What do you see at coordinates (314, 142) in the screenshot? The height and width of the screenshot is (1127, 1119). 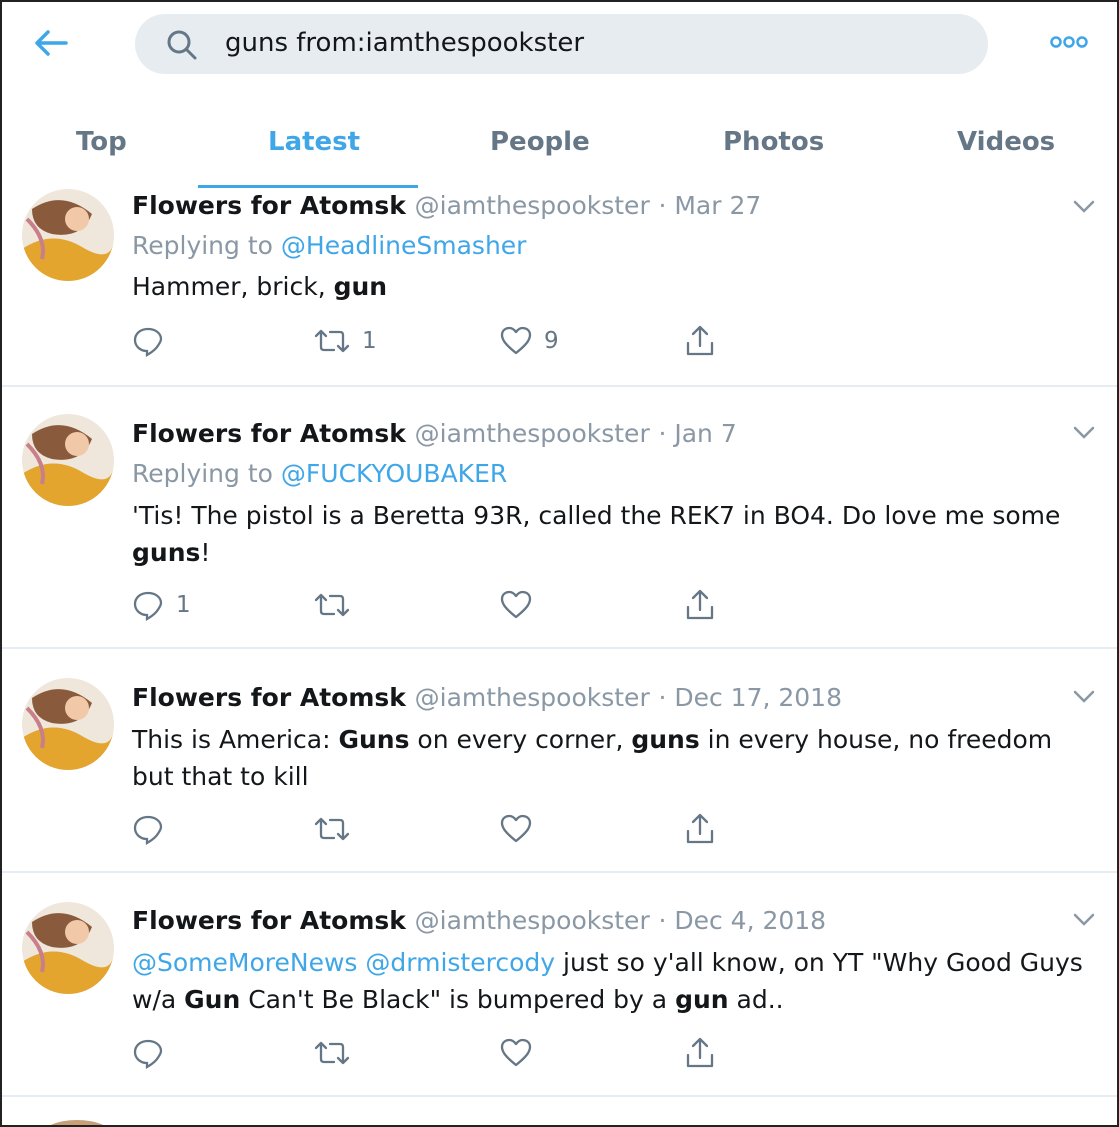 I see `tab-latest: Latest` at bounding box center [314, 142].